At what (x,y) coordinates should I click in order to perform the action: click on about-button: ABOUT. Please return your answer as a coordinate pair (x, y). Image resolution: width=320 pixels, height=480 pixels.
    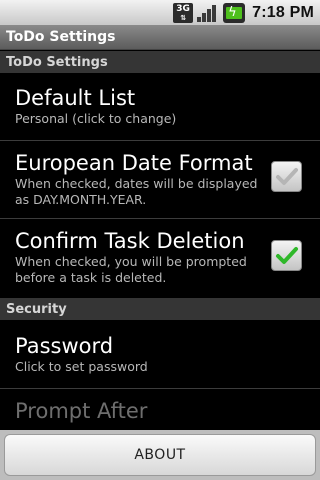
    Looking at the image, I should click on (160, 455).